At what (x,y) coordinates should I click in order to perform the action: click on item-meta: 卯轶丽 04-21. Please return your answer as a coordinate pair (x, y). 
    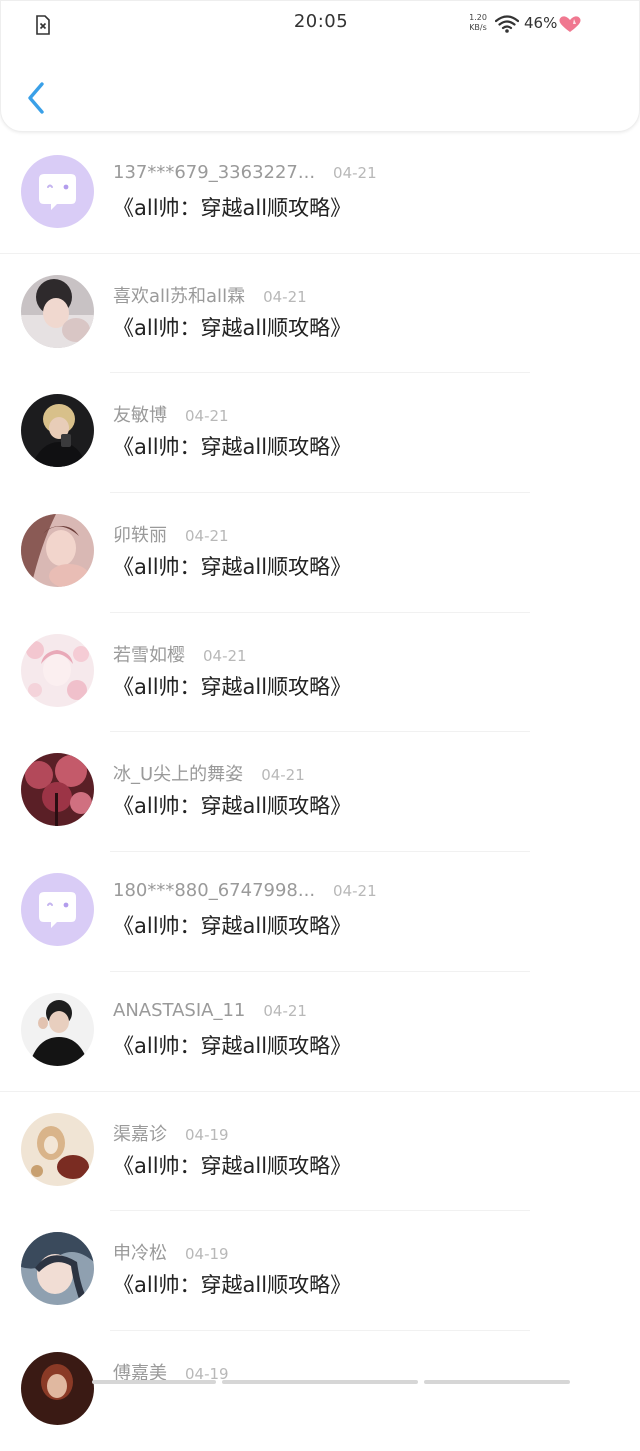
    Looking at the image, I should click on (171, 534).